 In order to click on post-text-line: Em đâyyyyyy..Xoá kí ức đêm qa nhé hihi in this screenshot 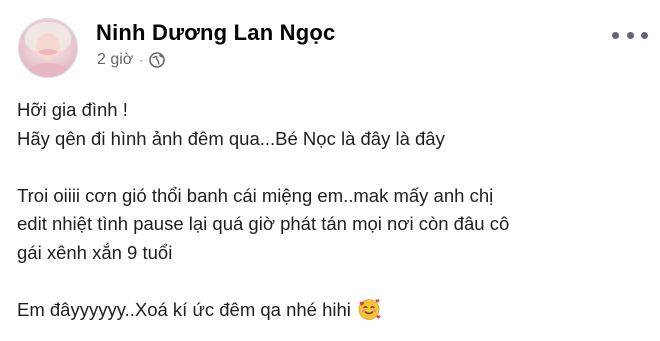, I will do `click(184, 309)`.